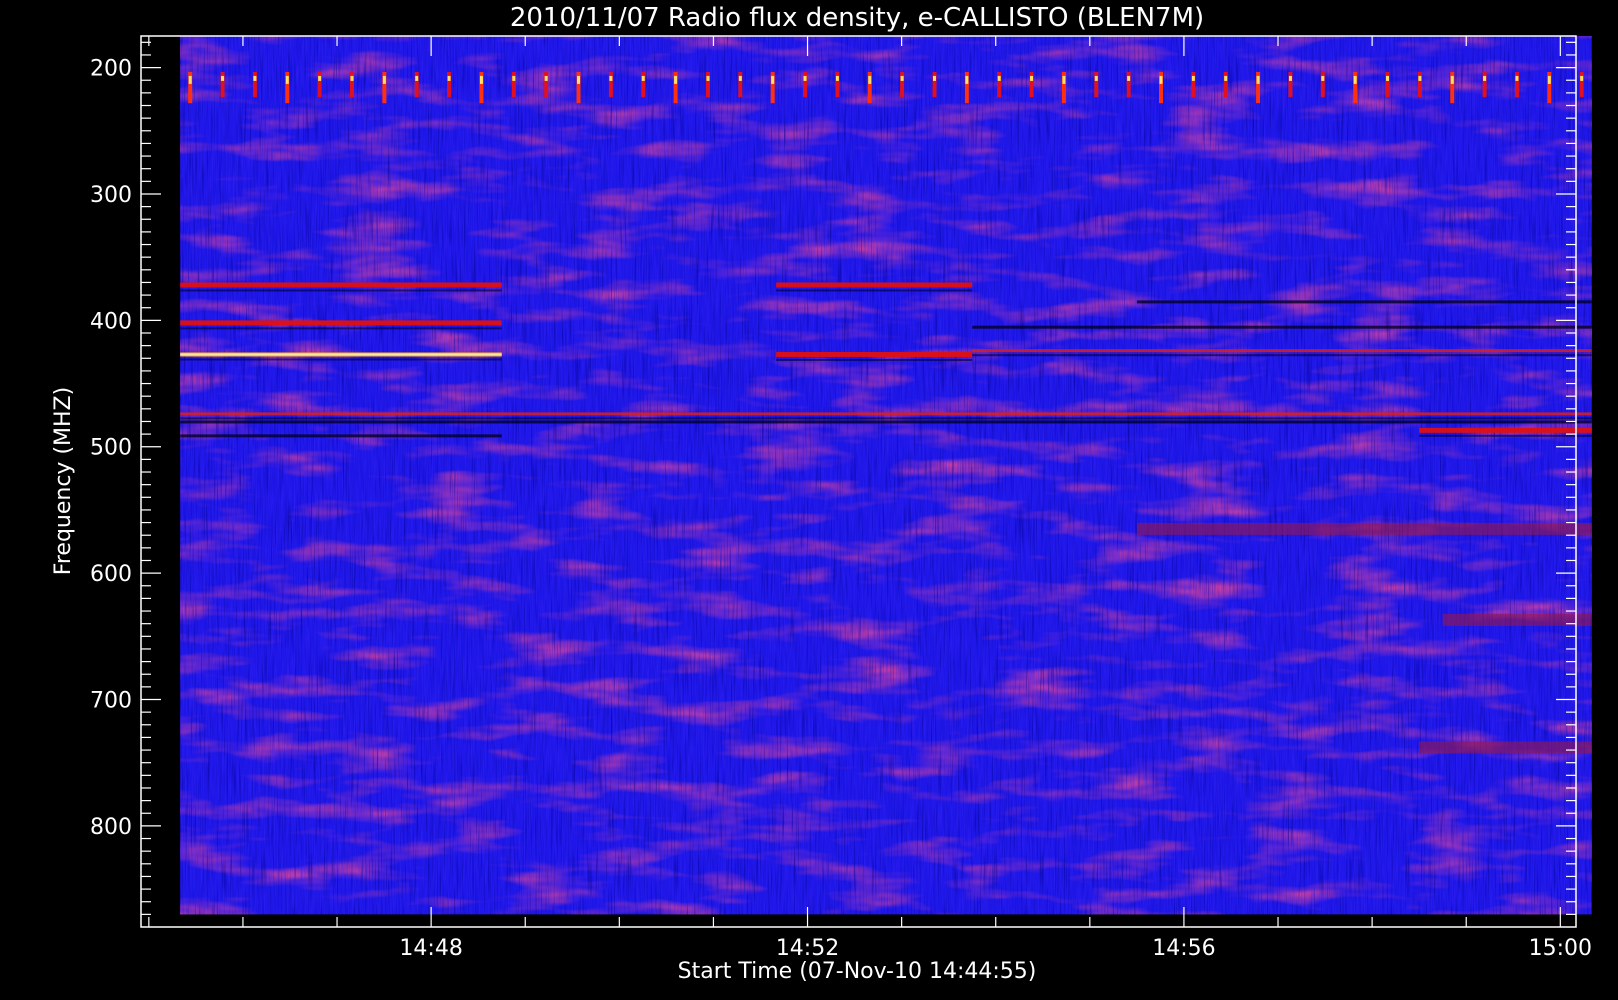 The image size is (1618, 1000). I want to click on y-tick-label: 600, so click(111, 574).